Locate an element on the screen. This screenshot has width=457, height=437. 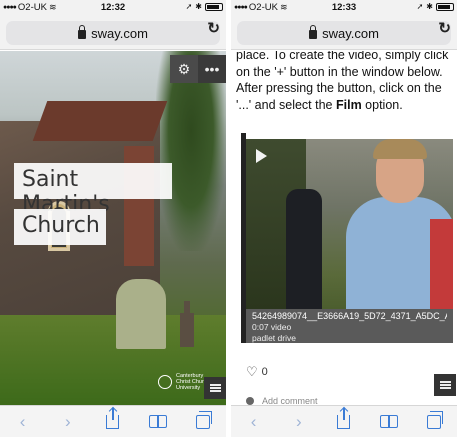
like-button: ♡ 0 is located at coordinates (257, 372).